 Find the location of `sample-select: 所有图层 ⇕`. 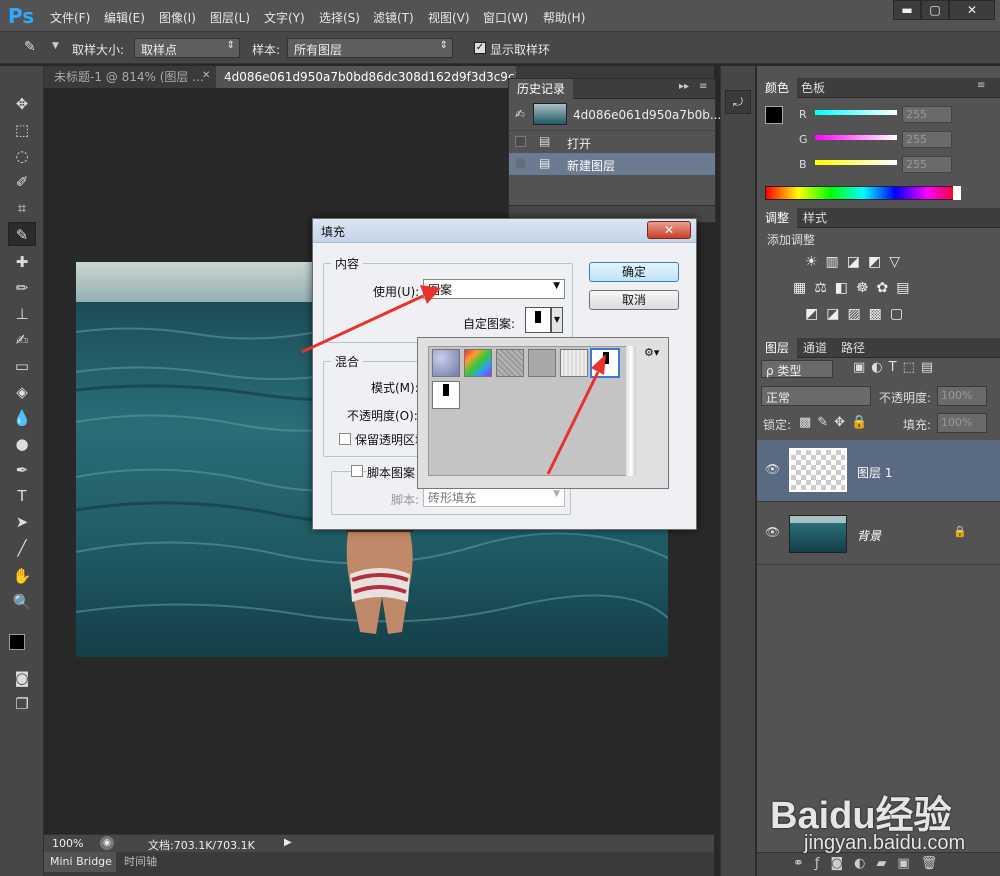

sample-select: 所有图层 ⇕ is located at coordinates (370, 48).